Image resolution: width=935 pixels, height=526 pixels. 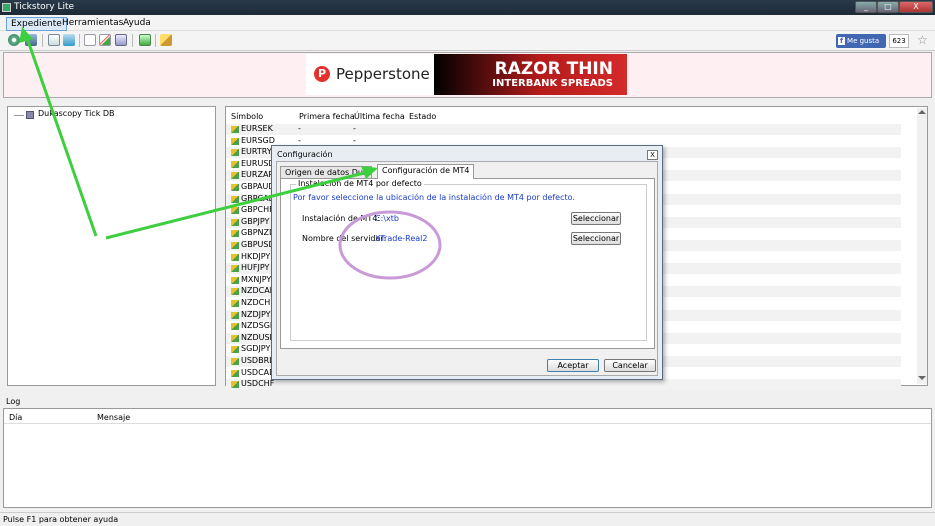 What do you see at coordinates (426, 171) in the screenshot?
I see `tab-mt4-configuration: Configuración de MT4` at bounding box center [426, 171].